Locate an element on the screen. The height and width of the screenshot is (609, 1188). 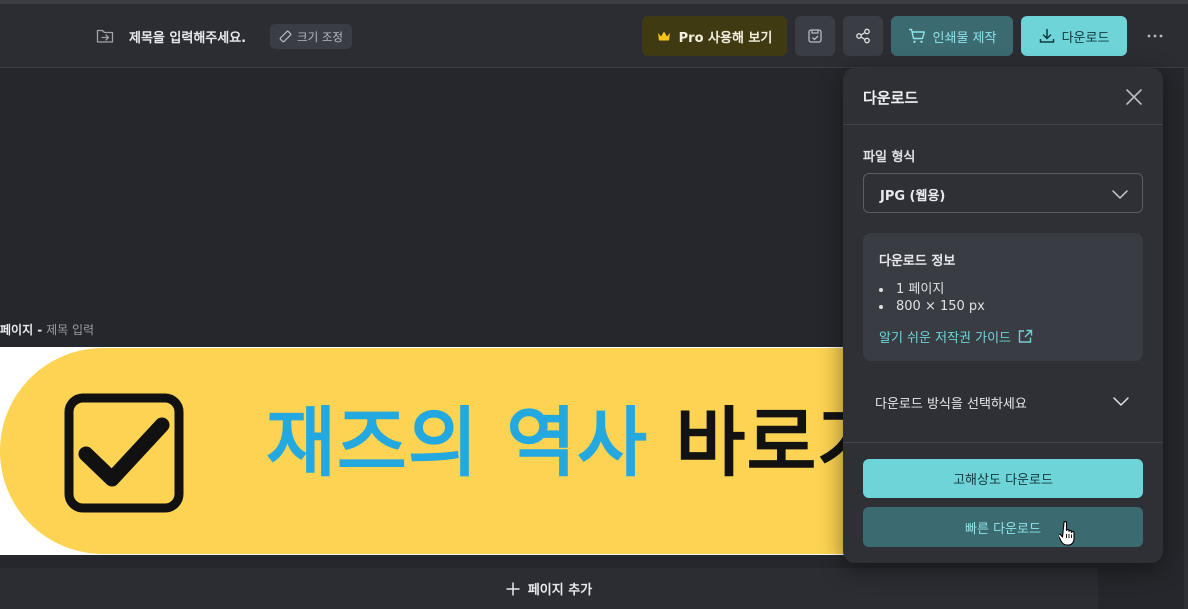
save-button is located at coordinates (815, 36).